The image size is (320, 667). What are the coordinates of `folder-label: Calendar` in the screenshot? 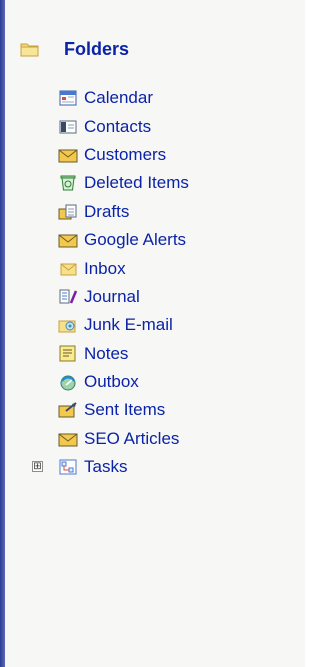 It's located at (118, 98).